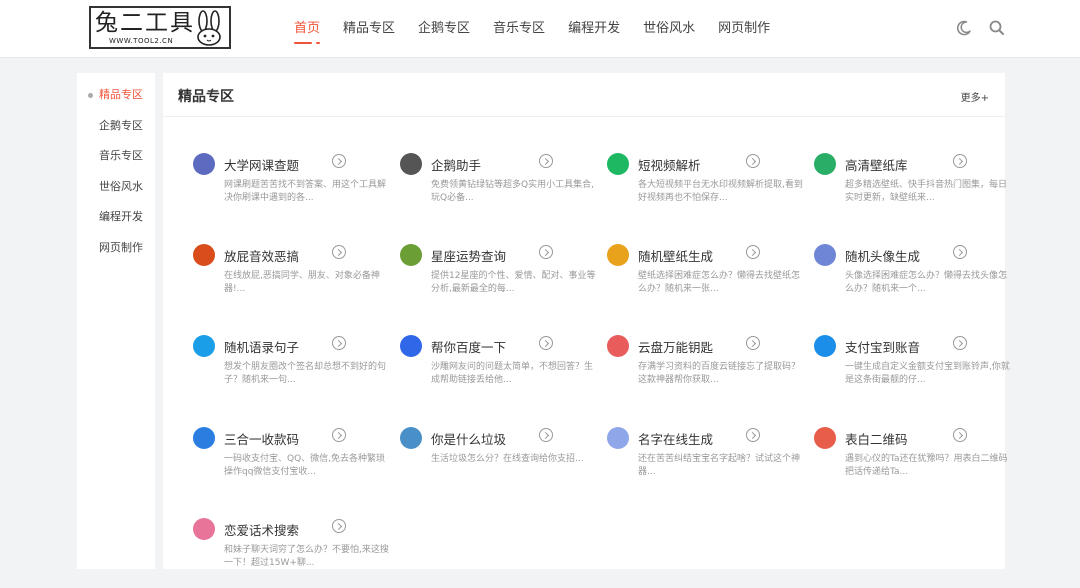 This screenshot has height=588, width=1080. What do you see at coordinates (262, 439) in the screenshot?
I see `tool-card-title: 三合一收款码` at bounding box center [262, 439].